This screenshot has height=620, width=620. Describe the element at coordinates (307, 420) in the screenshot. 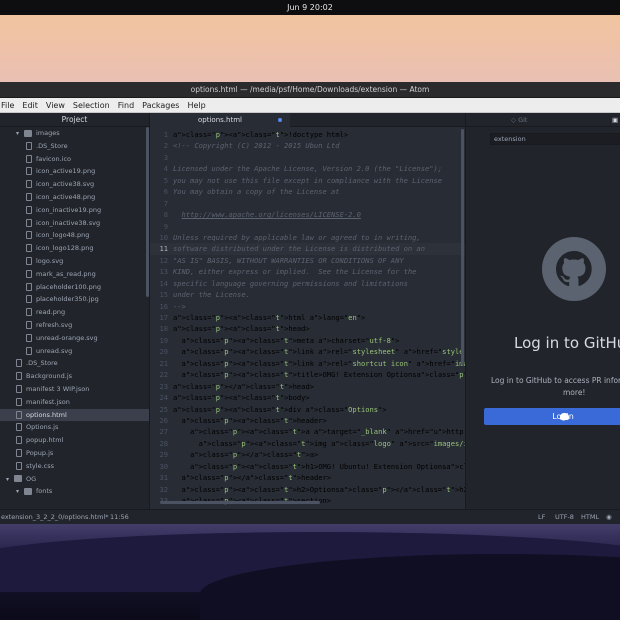

I see `code-line: 26 a">class="p"><a">class="t">header>` at that location.